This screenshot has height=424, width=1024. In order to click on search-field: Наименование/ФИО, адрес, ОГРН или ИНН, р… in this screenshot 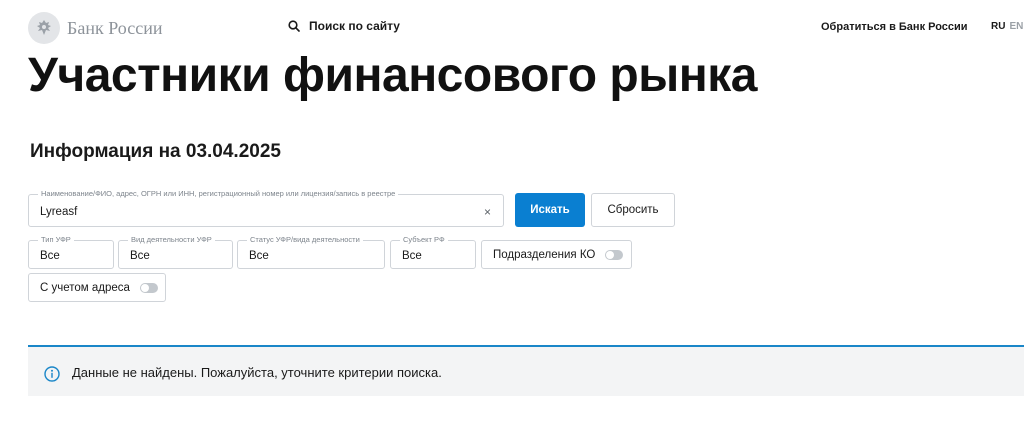, I will do `click(266, 208)`.